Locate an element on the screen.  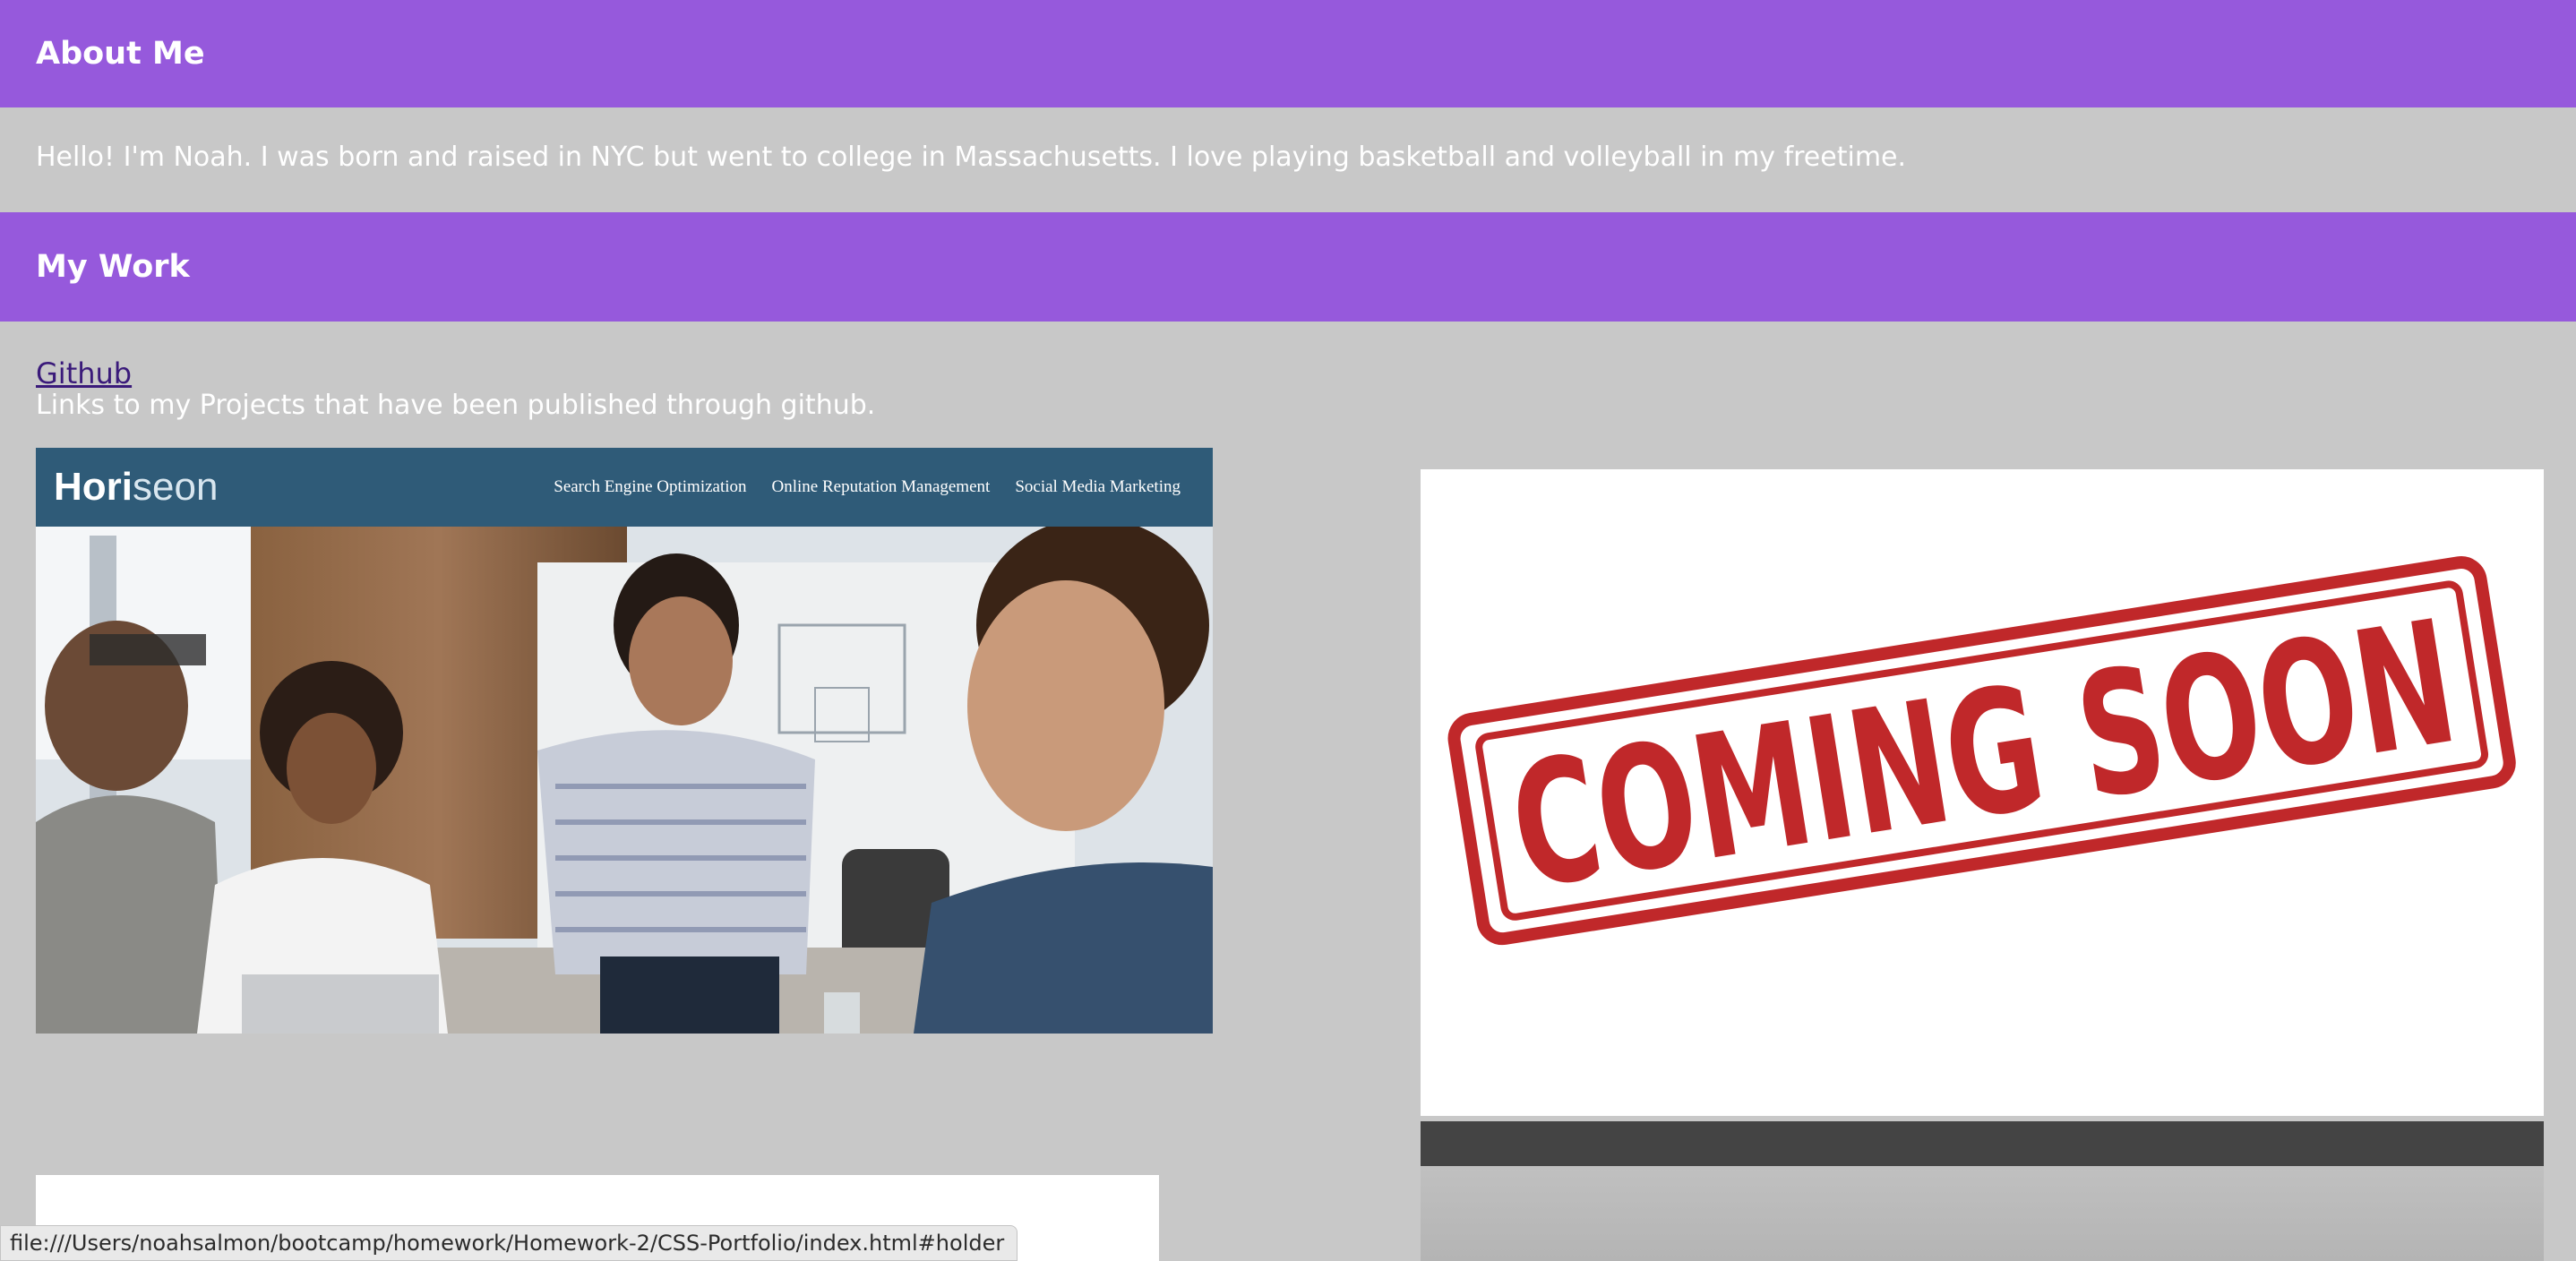
my-work-header: My Work is located at coordinates (1288, 267).